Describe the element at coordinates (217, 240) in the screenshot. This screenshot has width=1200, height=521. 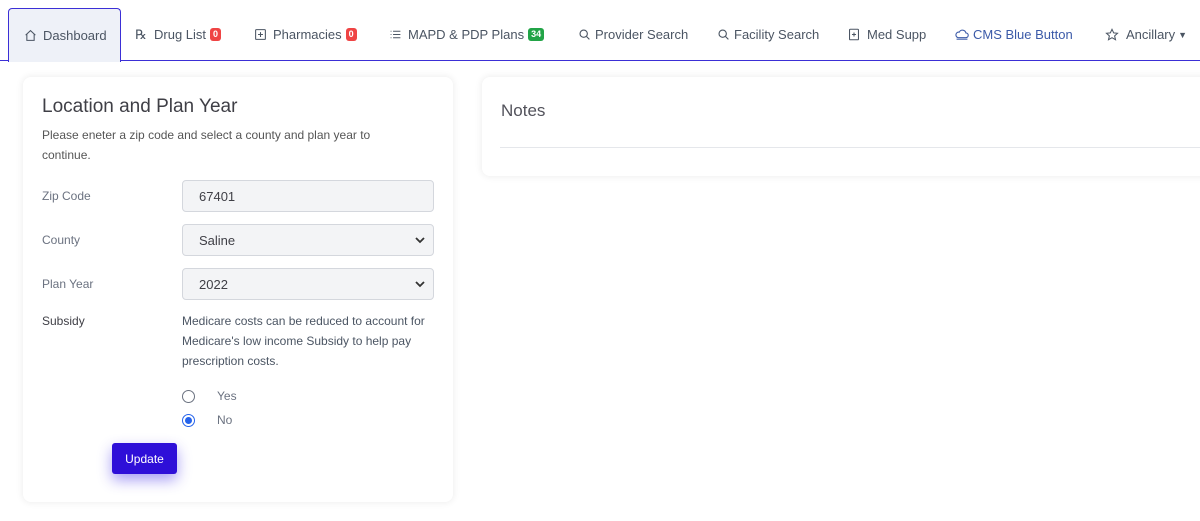
I see `county-value: Saline` at that location.